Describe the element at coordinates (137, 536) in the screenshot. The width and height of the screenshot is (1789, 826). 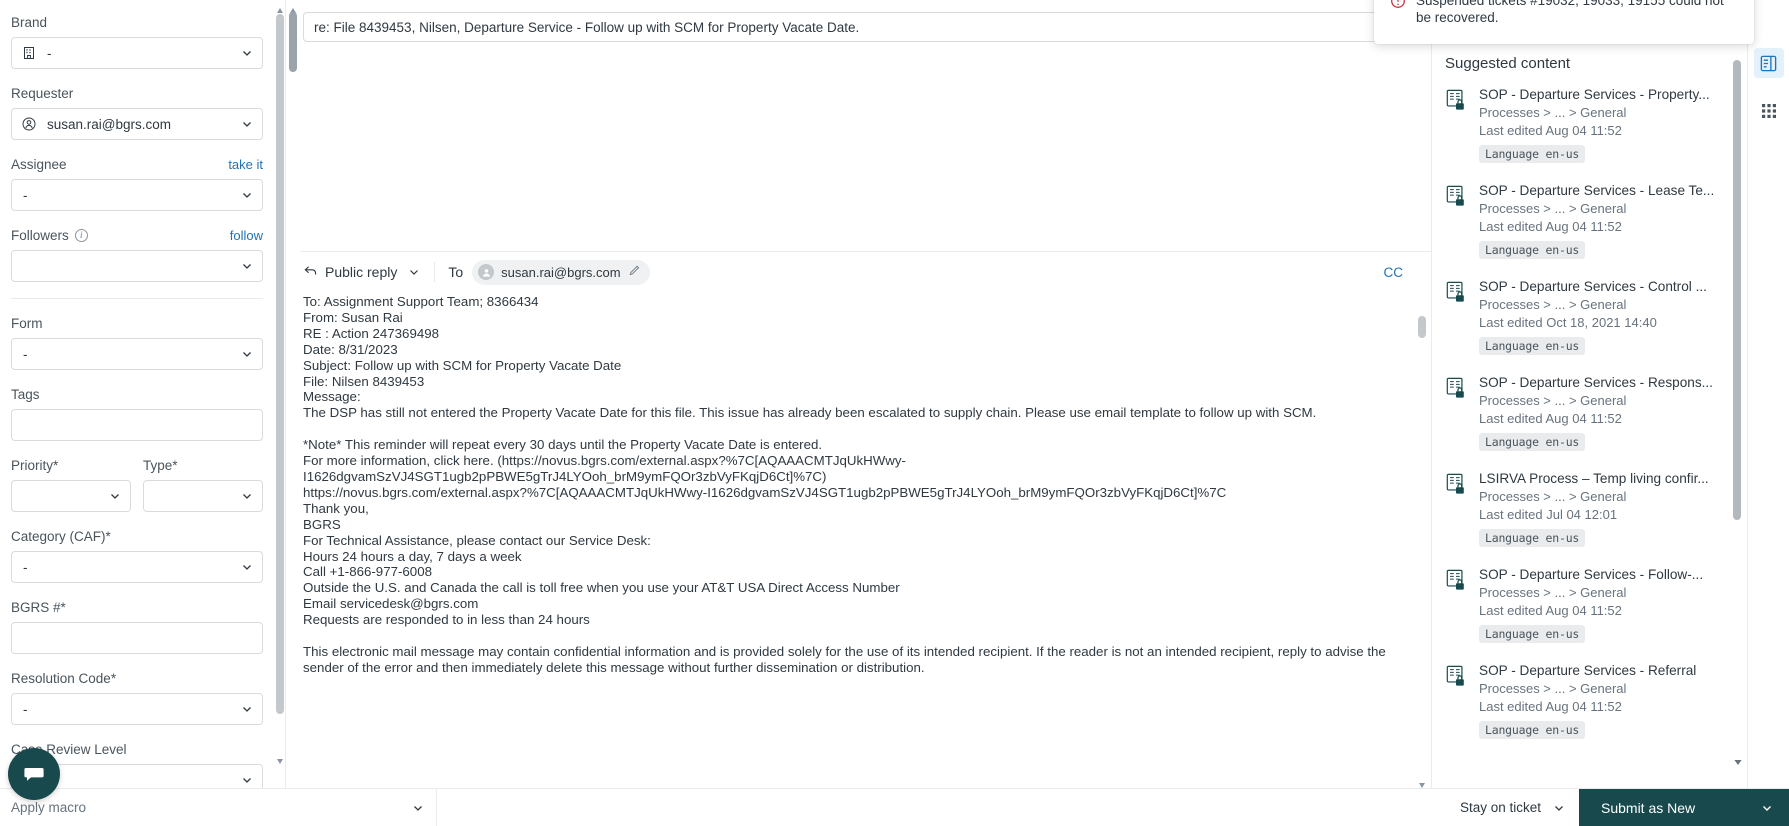
I see `field-label-row: Category (CAF)*` at that location.